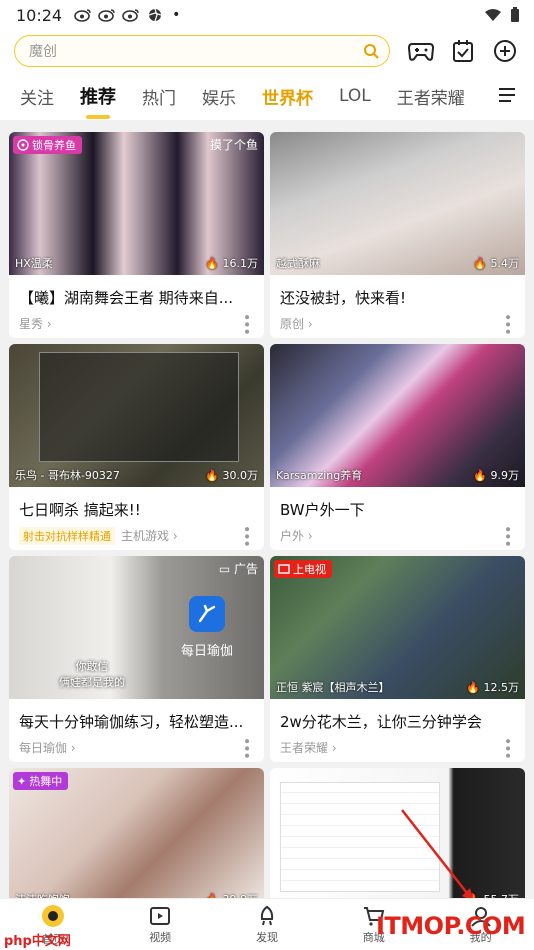 This screenshot has width=534, height=950. Describe the element at coordinates (381, 722) in the screenshot. I see `stream-title: 2w分花木兰，让你三分钟学会` at that location.